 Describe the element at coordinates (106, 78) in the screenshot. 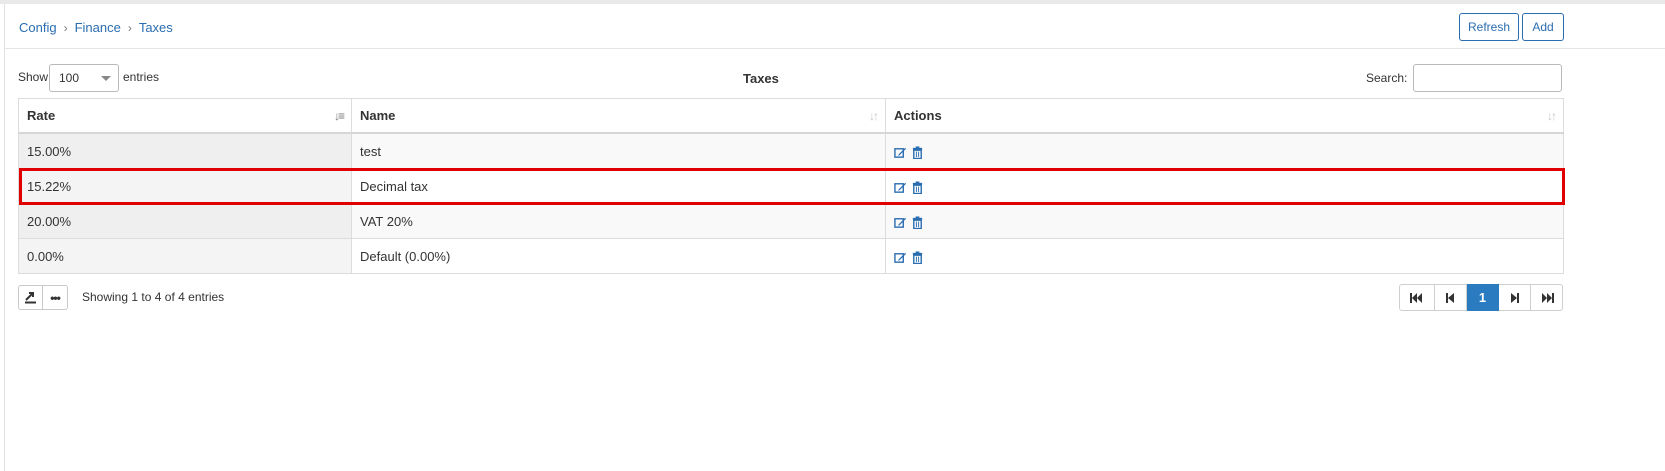

I see `caret-down-icon` at that location.